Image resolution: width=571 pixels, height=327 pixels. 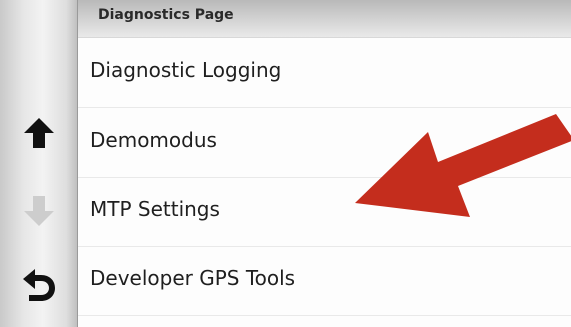 I want to click on page-header: Diagnostics Page, so click(x=324, y=19).